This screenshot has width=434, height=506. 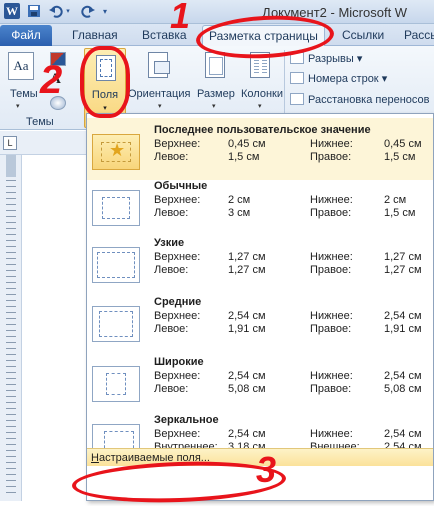 I want to click on line-numbers-button: Номера строк ▾, so click(x=338, y=79).